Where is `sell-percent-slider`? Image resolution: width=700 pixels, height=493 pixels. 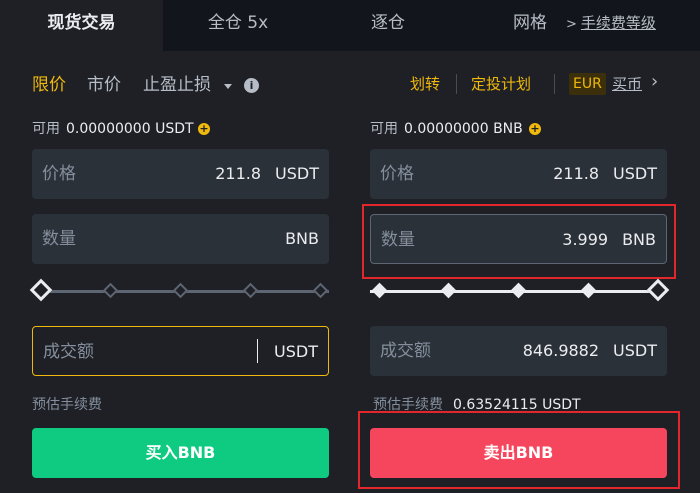
sell-percent-slider is located at coordinates (520, 290).